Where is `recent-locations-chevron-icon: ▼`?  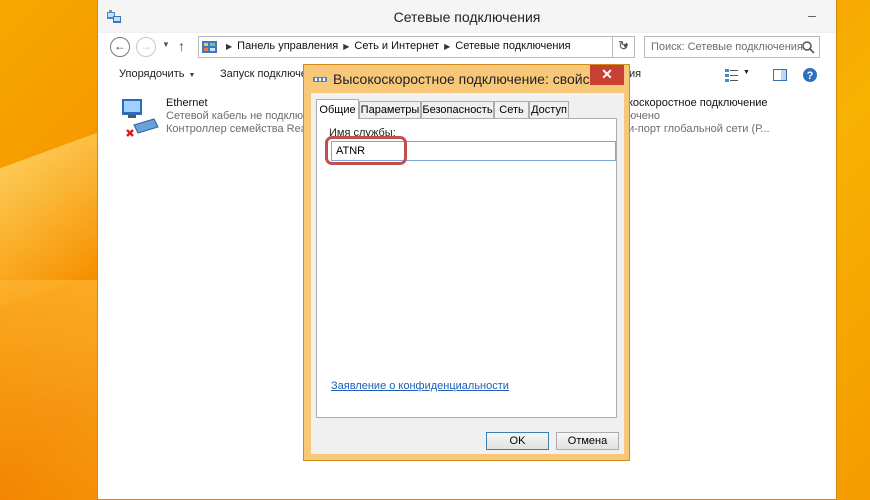
recent-locations-chevron-icon: ▼ is located at coordinates (166, 44).